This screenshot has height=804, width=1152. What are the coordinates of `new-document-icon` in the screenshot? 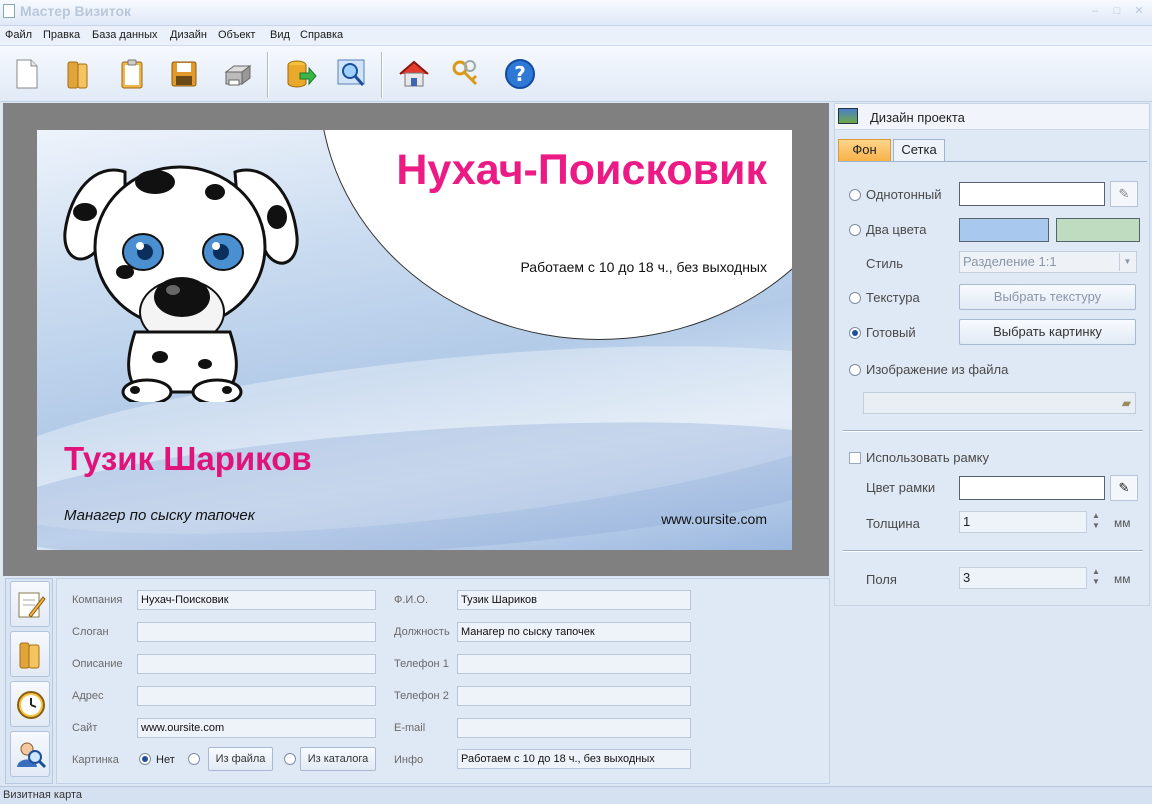 It's located at (26, 74).